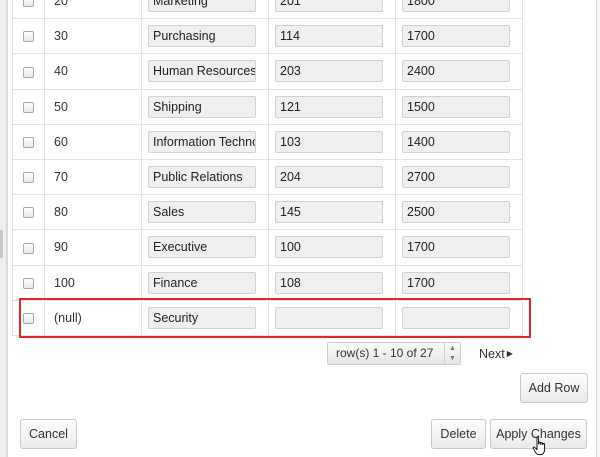 The height and width of the screenshot is (457, 600). I want to click on manager-id-input: 103, so click(329, 141).